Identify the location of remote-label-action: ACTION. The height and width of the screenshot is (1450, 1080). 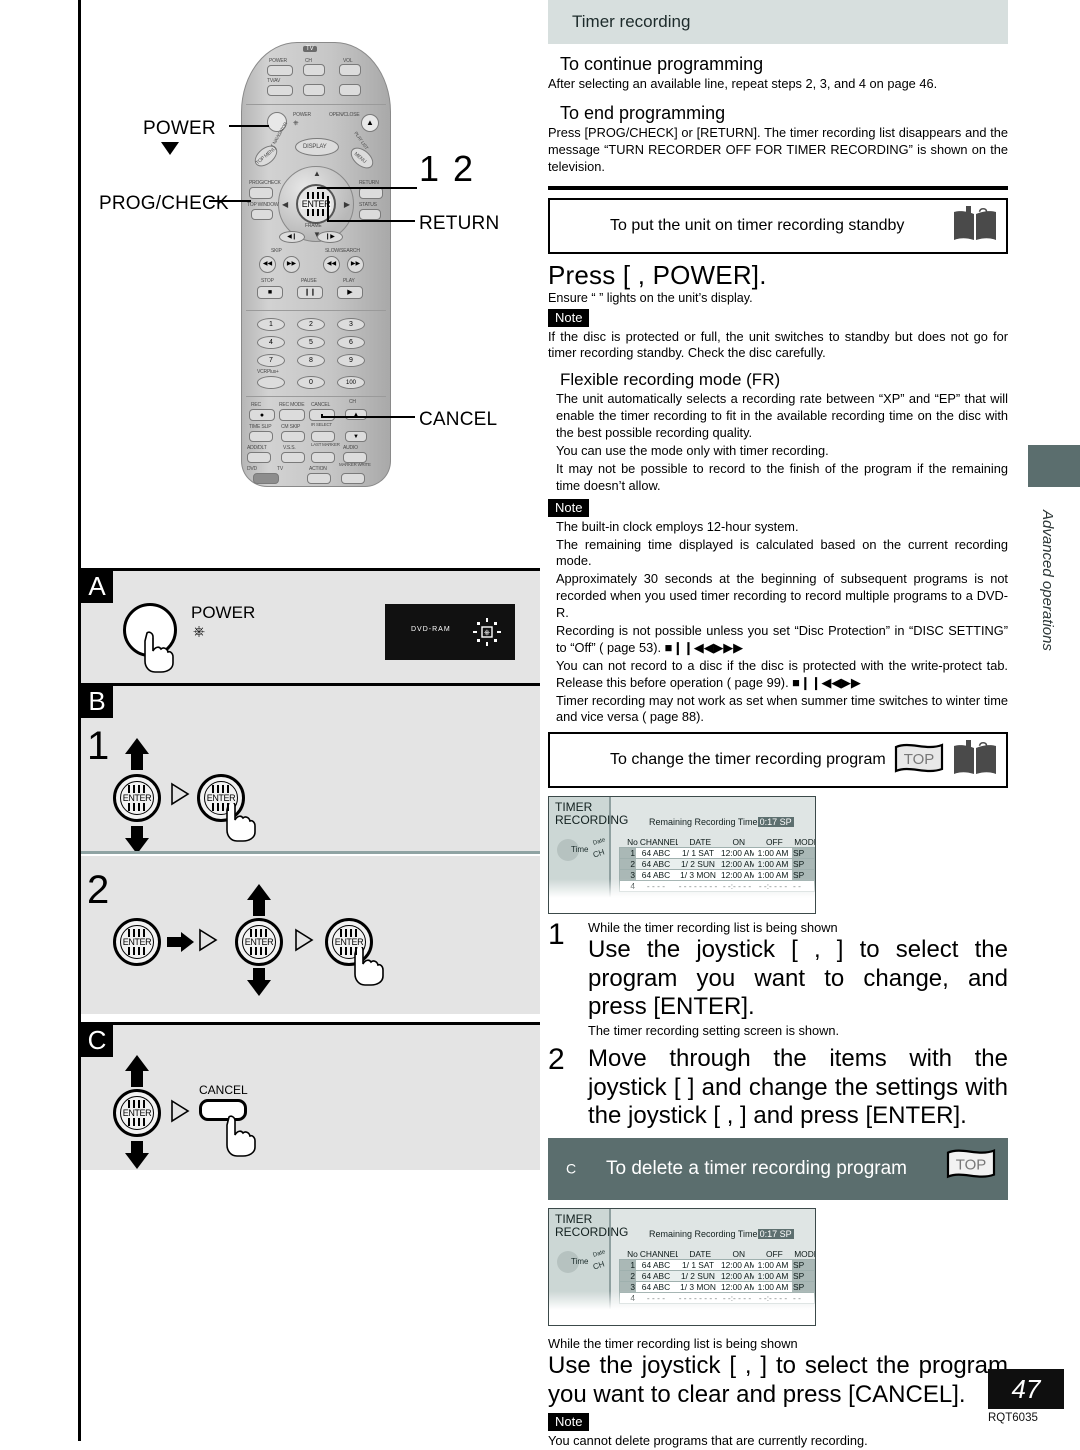
(318, 469).